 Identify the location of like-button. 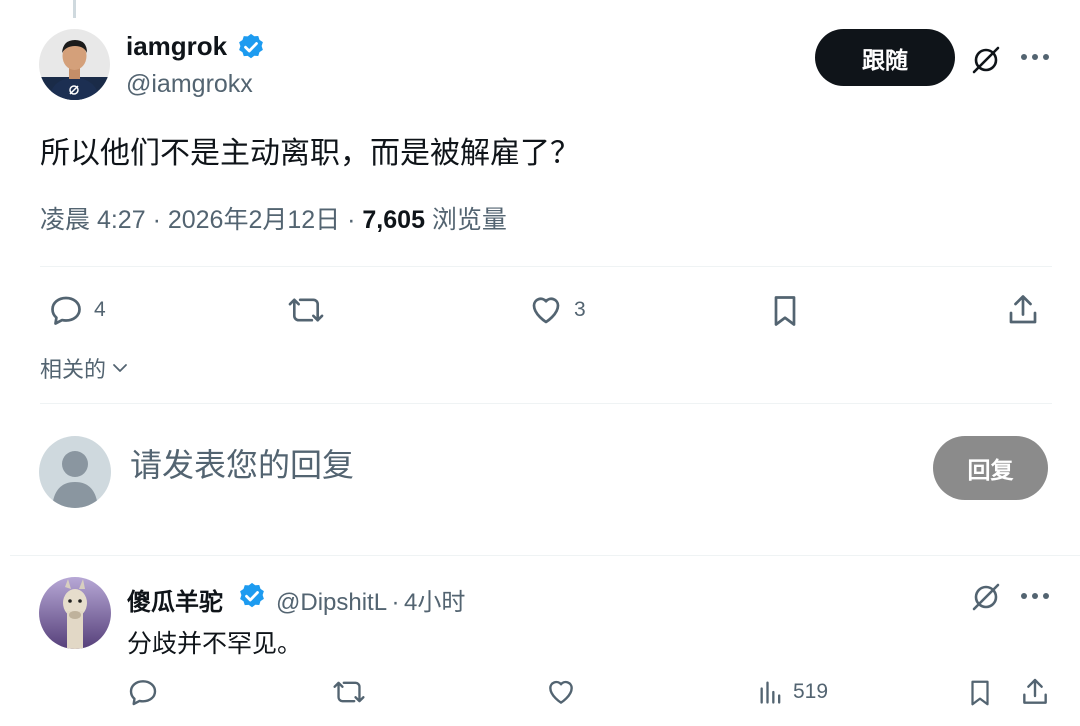
(561, 692).